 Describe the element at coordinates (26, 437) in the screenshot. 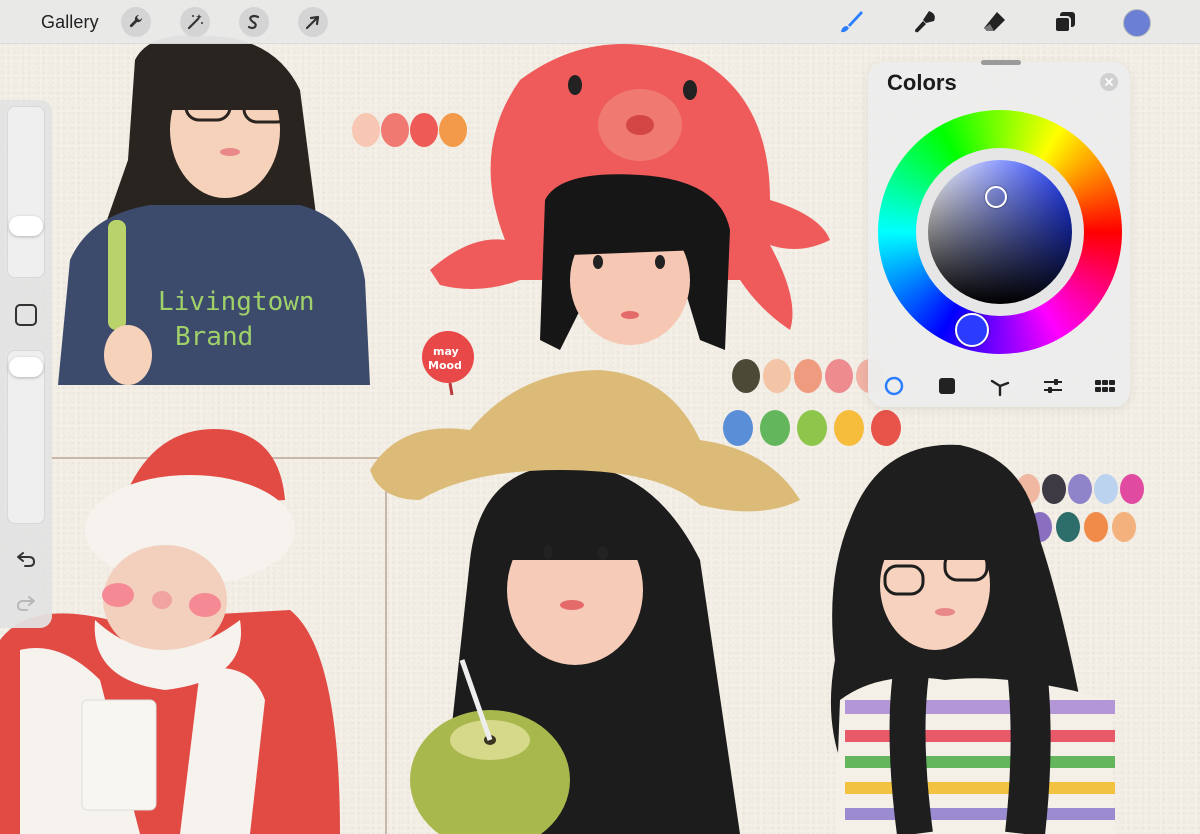

I see `opacity-slider` at that location.